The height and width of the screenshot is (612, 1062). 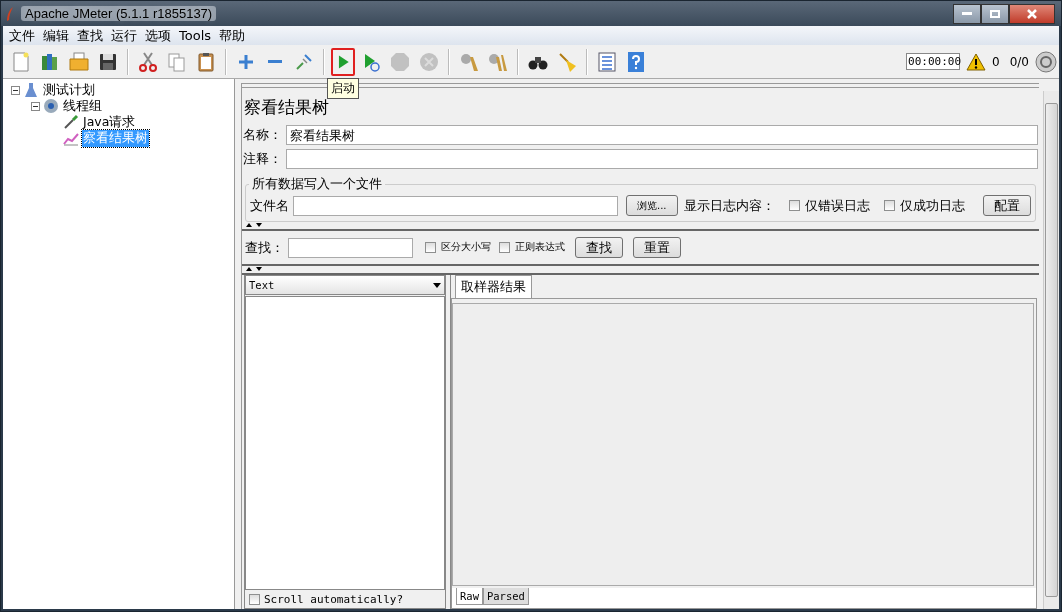 What do you see at coordinates (350, 247) in the screenshot?
I see `search-field` at bounding box center [350, 247].